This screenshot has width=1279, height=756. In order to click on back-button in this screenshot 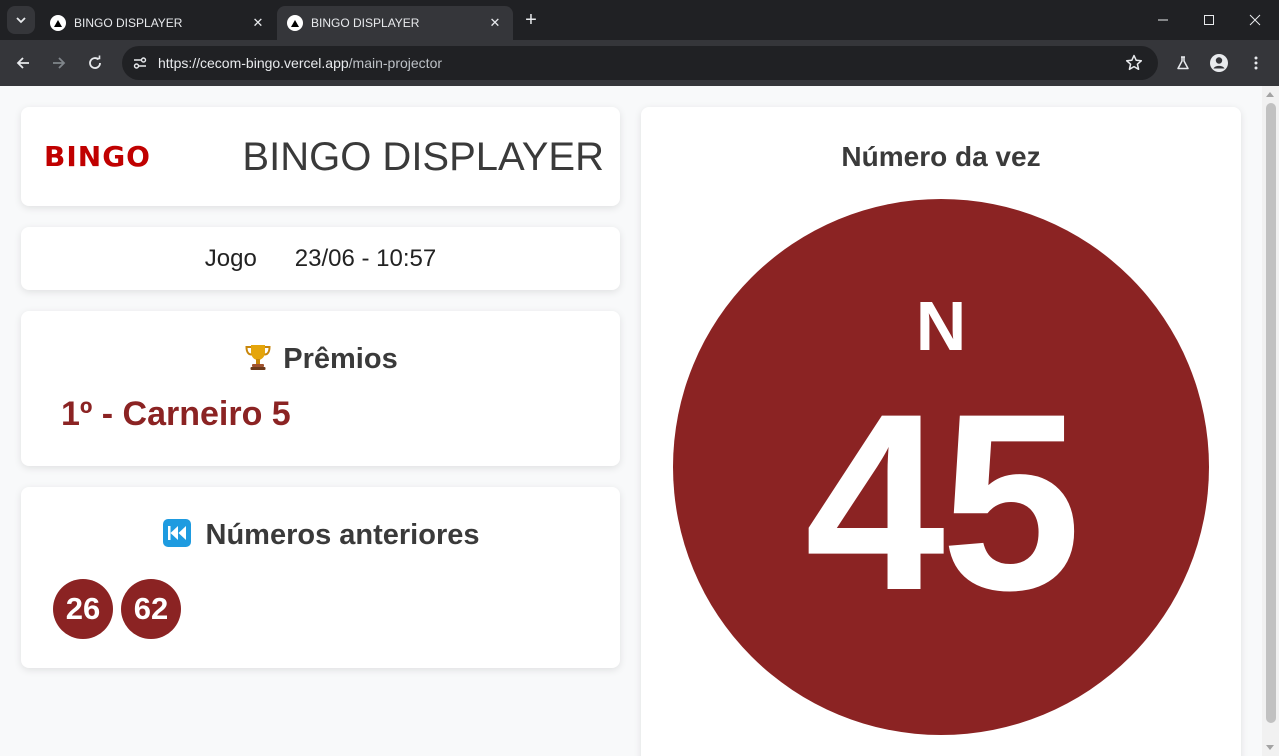, I will do `click(23, 63)`.